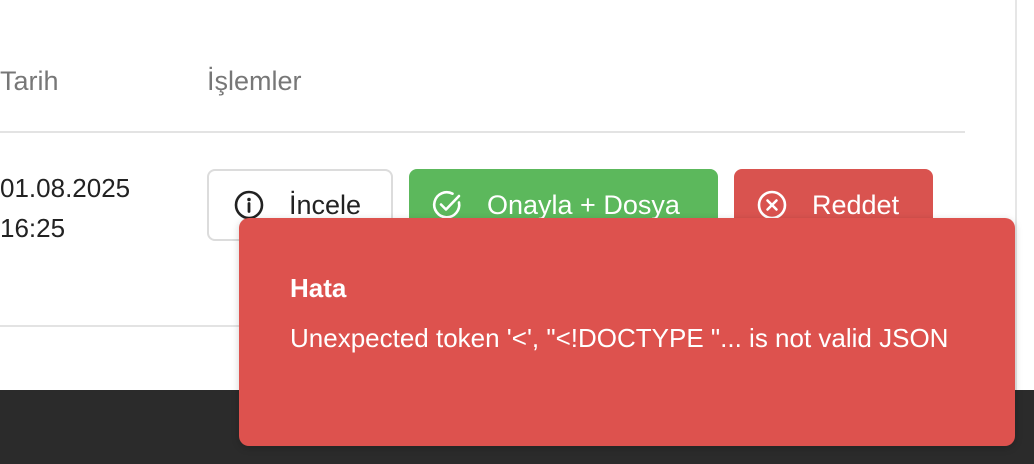 The height and width of the screenshot is (464, 1034). Describe the element at coordinates (29, 81) in the screenshot. I see `column-header-date: Tarih` at that location.